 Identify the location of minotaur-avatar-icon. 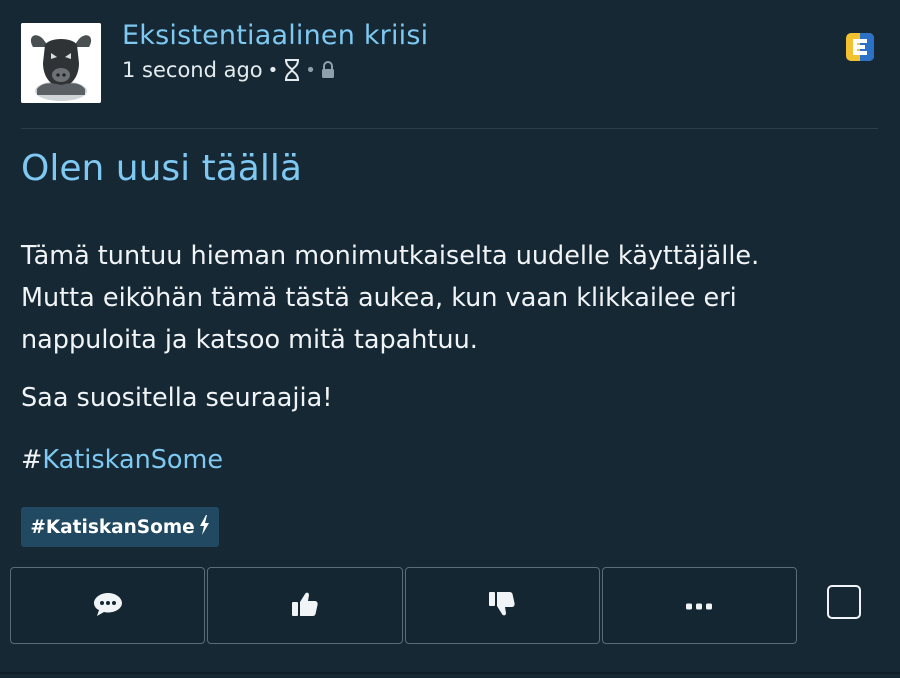
(61, 63).